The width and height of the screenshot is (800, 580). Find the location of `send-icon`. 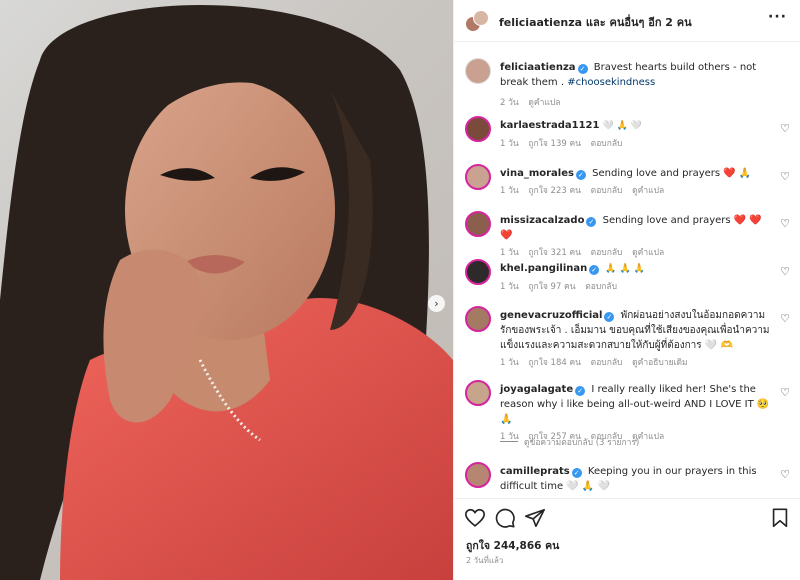

send-icon is located at coordinates (535, 518).